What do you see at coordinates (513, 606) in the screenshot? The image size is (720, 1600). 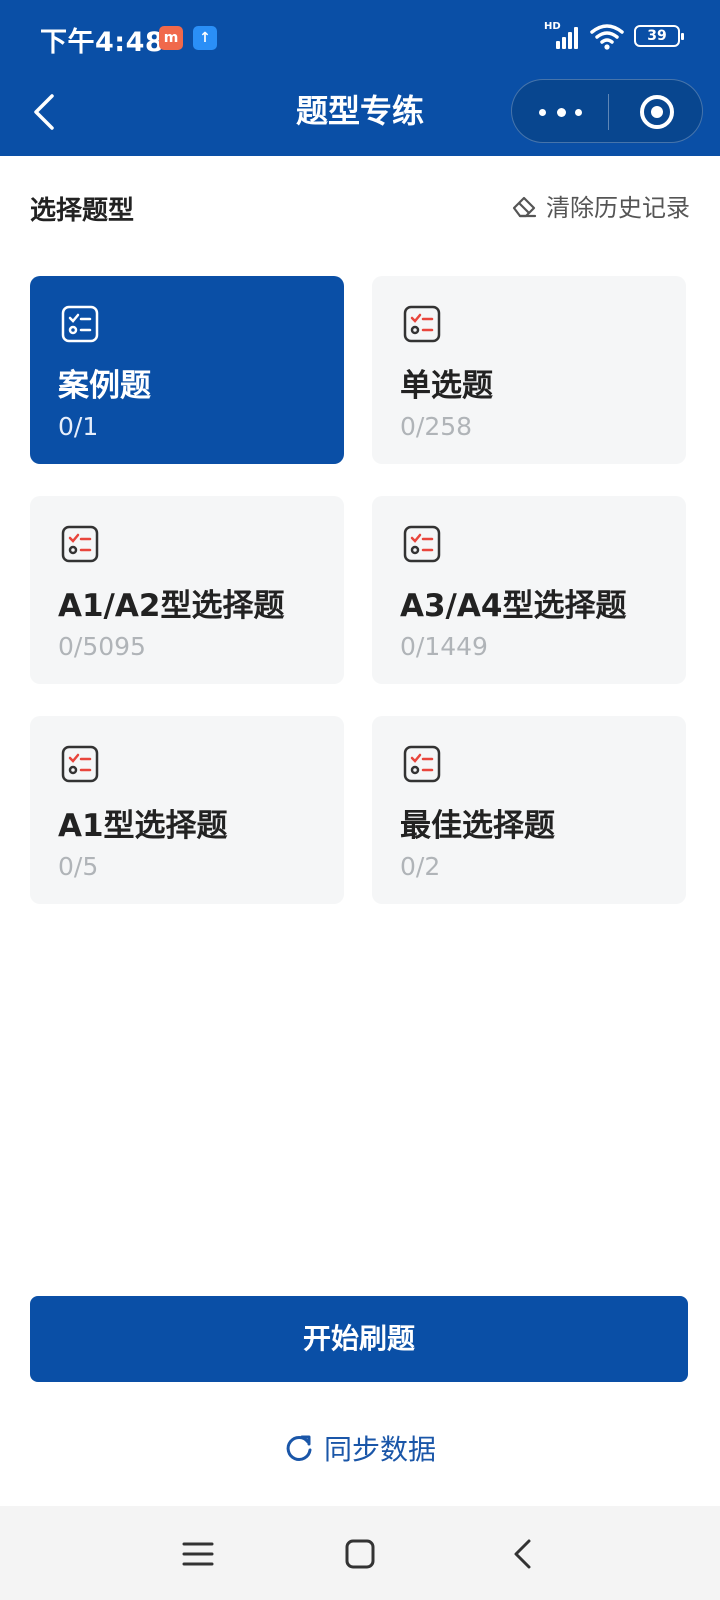 I see `card-title: A3/A4型选择题` at bounding box center [513, 606].